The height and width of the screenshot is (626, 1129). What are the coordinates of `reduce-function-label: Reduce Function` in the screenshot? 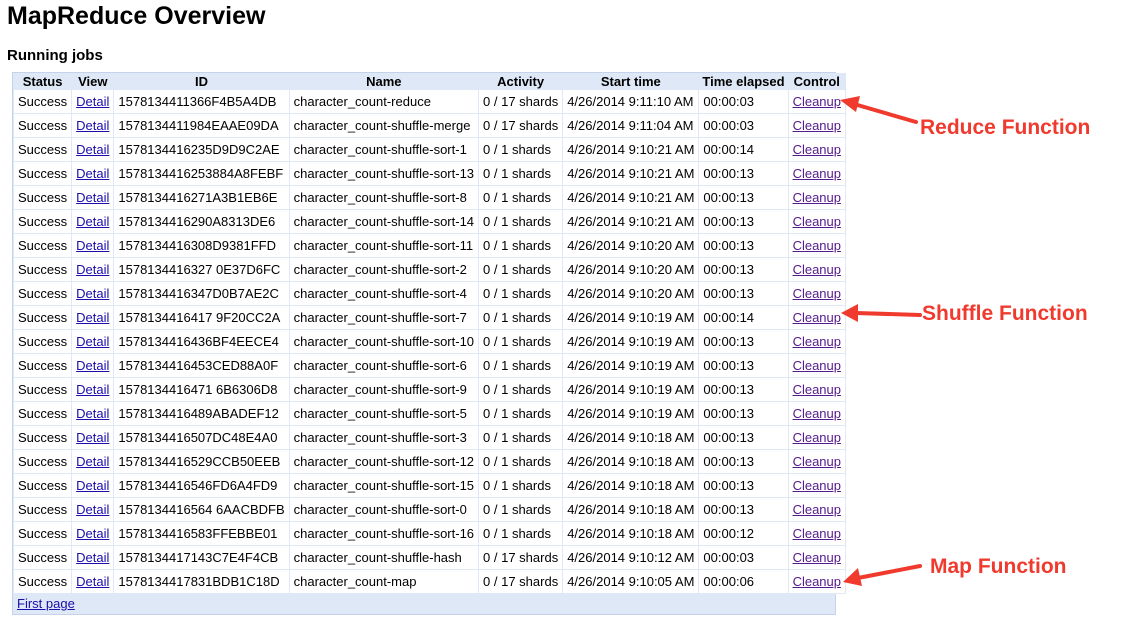 It's located at (1005, 127).